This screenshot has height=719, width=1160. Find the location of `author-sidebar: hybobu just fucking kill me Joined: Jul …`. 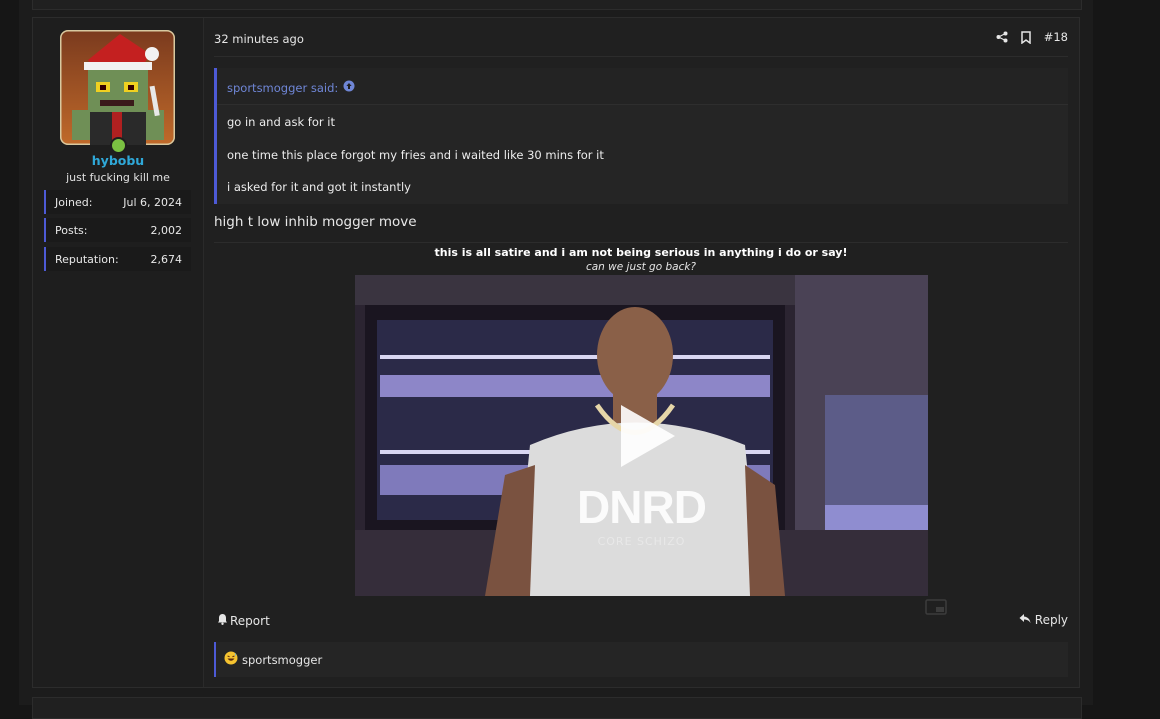

author-sidebar: hybobu just fucking kill me Joined: Jul … is located at coordinates (118, 352).